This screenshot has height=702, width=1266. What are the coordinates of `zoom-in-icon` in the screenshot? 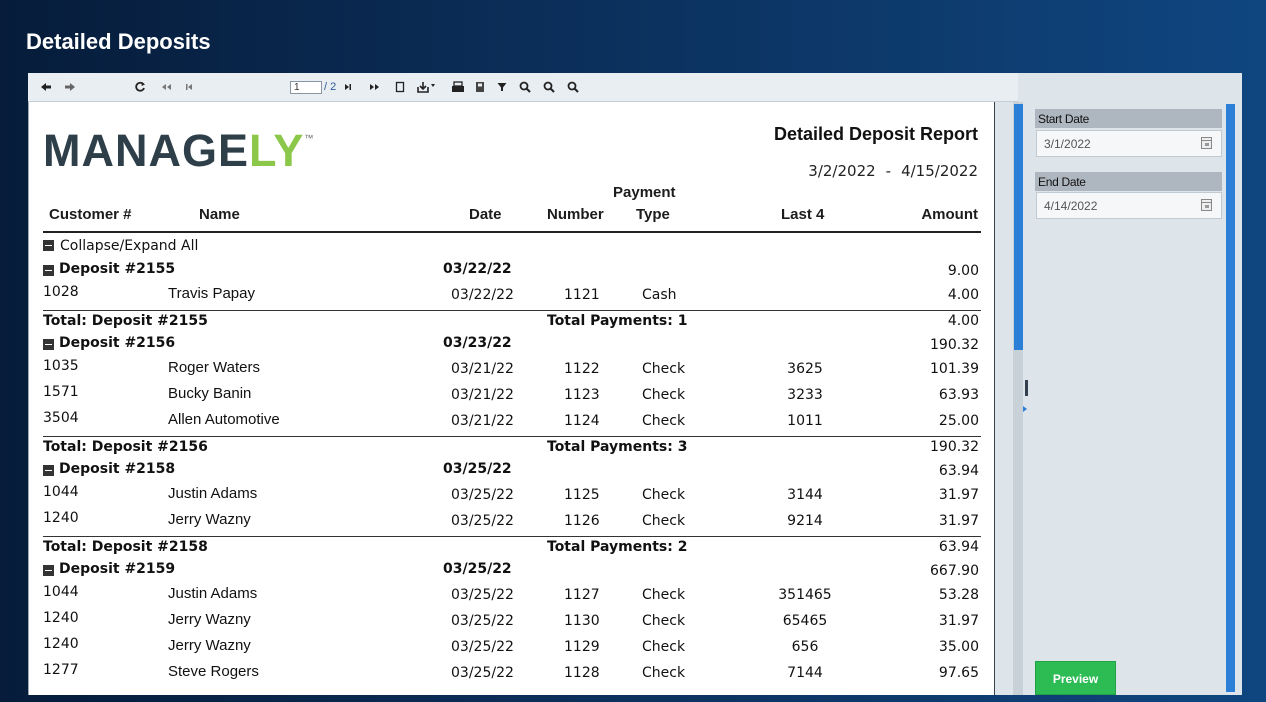 It's located at (525, 88).